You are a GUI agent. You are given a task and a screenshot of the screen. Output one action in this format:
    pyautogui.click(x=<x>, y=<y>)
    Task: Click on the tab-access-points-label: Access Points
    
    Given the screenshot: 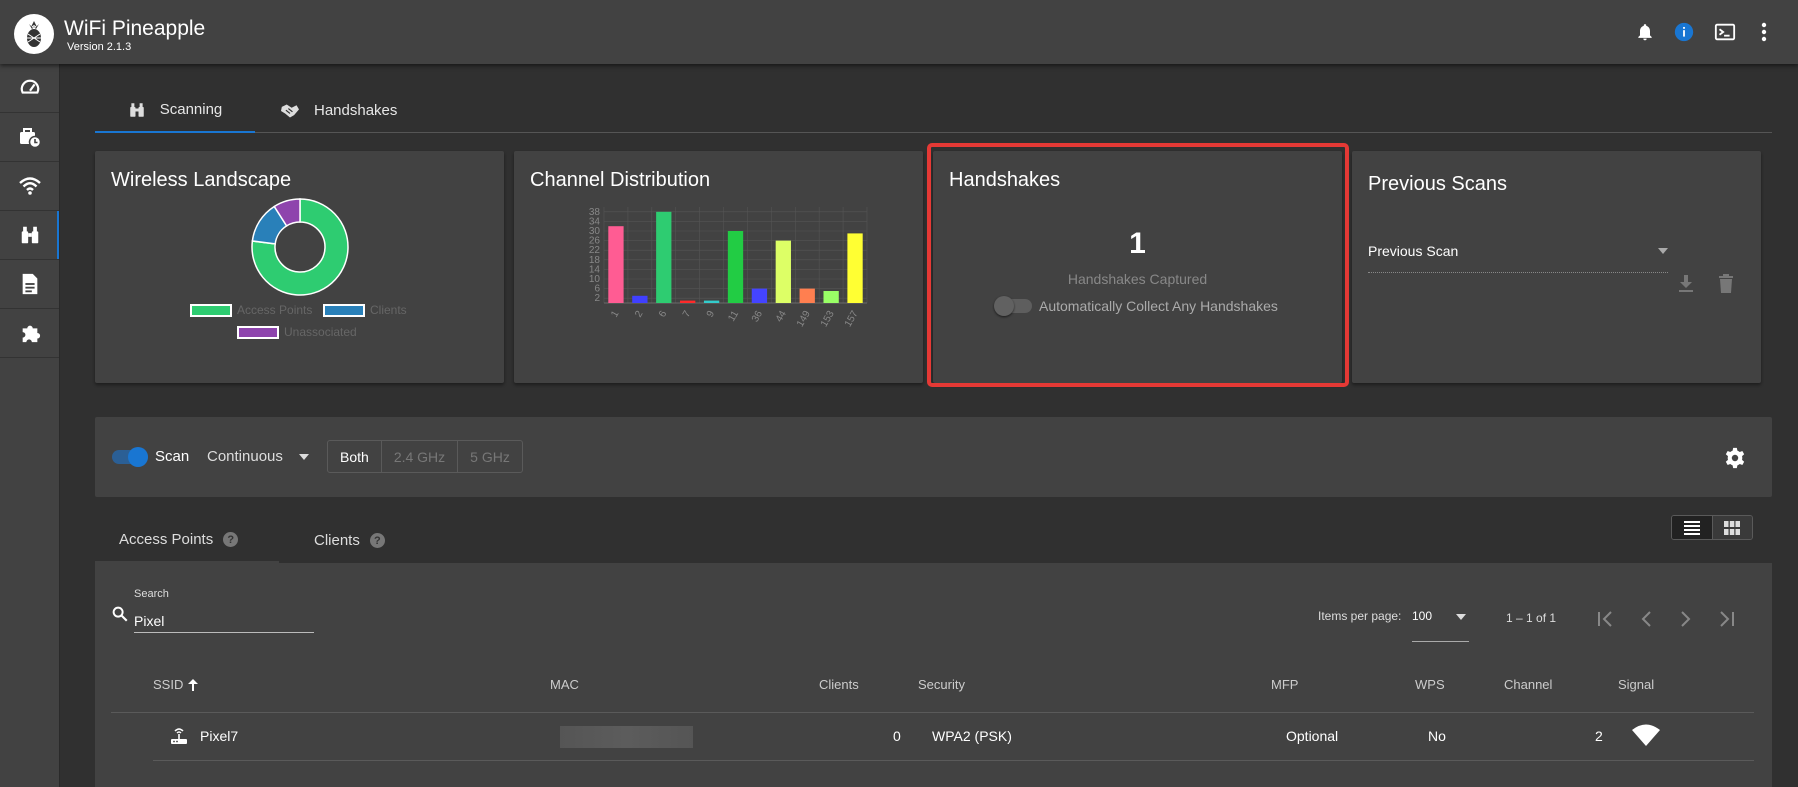 What is the action you would take?
    pyautogui.click(x=166, y=539)
    